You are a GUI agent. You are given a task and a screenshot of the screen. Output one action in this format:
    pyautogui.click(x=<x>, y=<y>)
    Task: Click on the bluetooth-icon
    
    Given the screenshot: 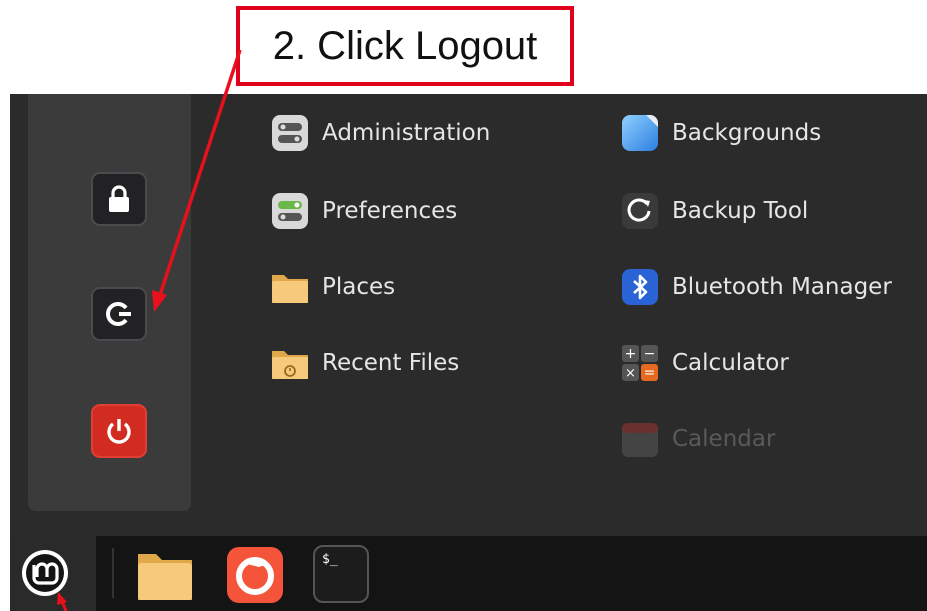 What is the action you would take?
    pyautogui.click(x=640, y=287)
    